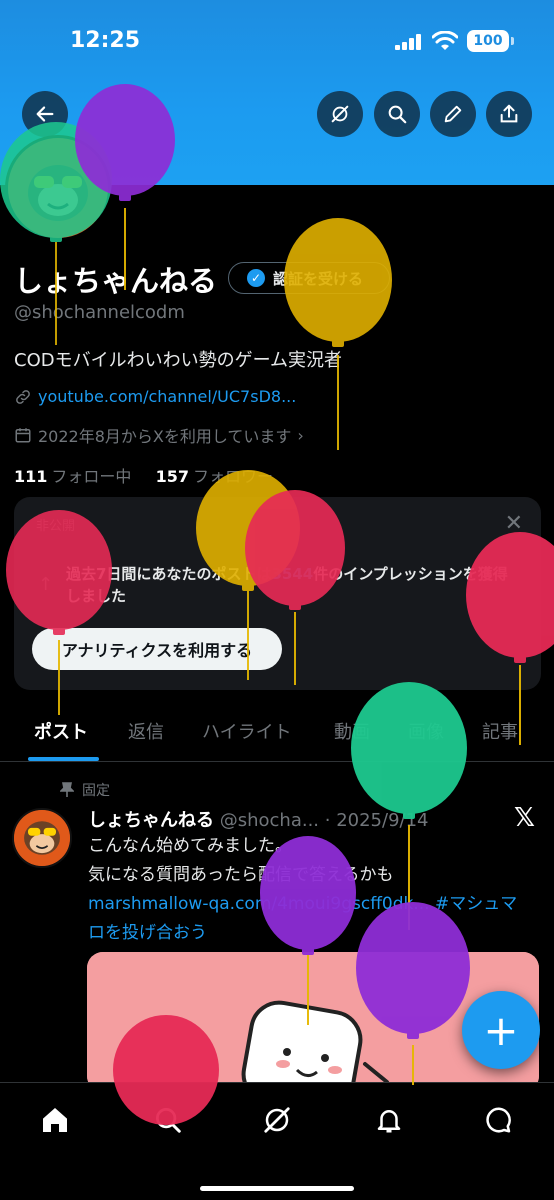 This screenshot has width=554, height=1200. I want to click on back-button, so click(45, 114).